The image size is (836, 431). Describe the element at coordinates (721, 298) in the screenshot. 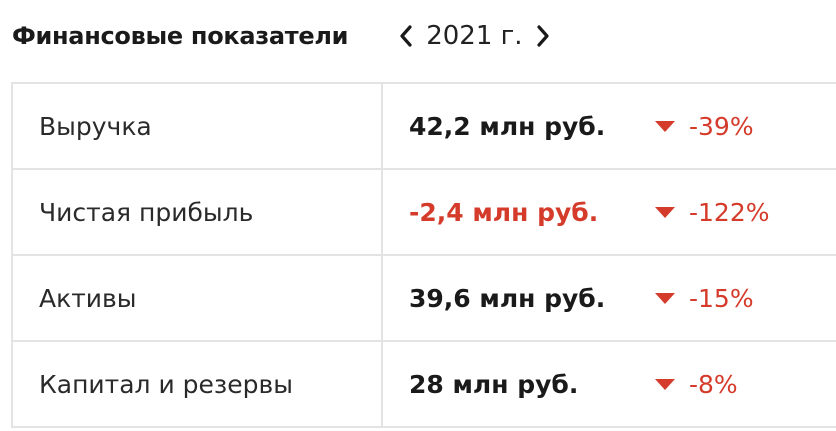

I see `change-percent: -15%` at that location.